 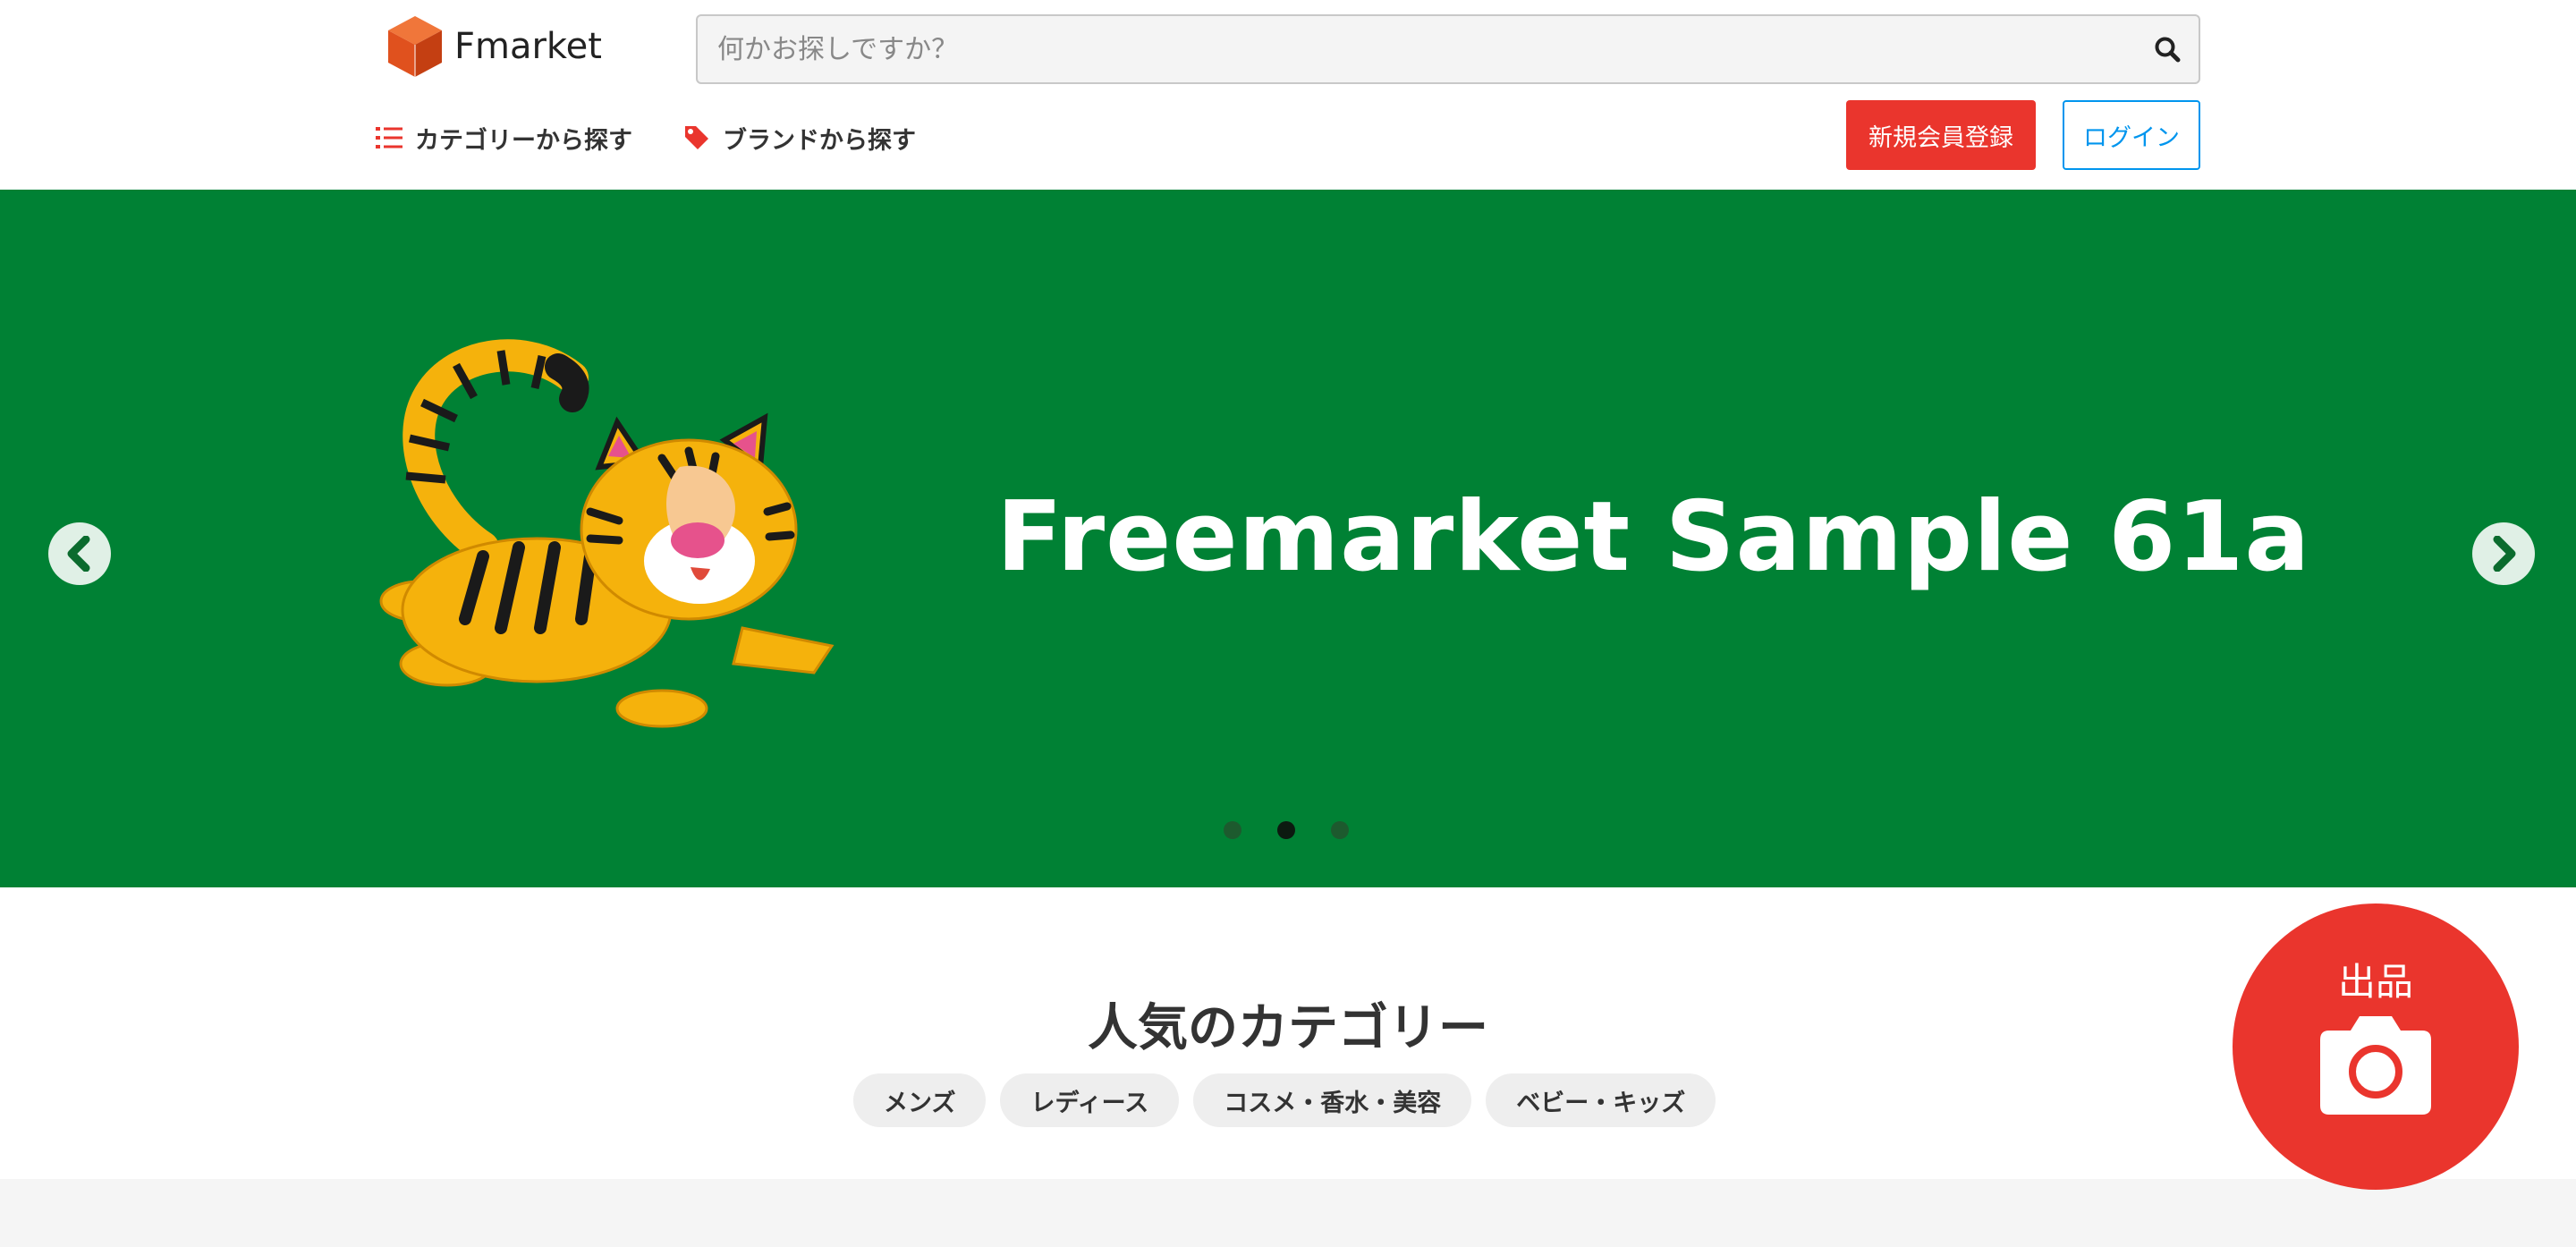 I want to click on logo-link: Fmarket, so click(x=494, y=47).